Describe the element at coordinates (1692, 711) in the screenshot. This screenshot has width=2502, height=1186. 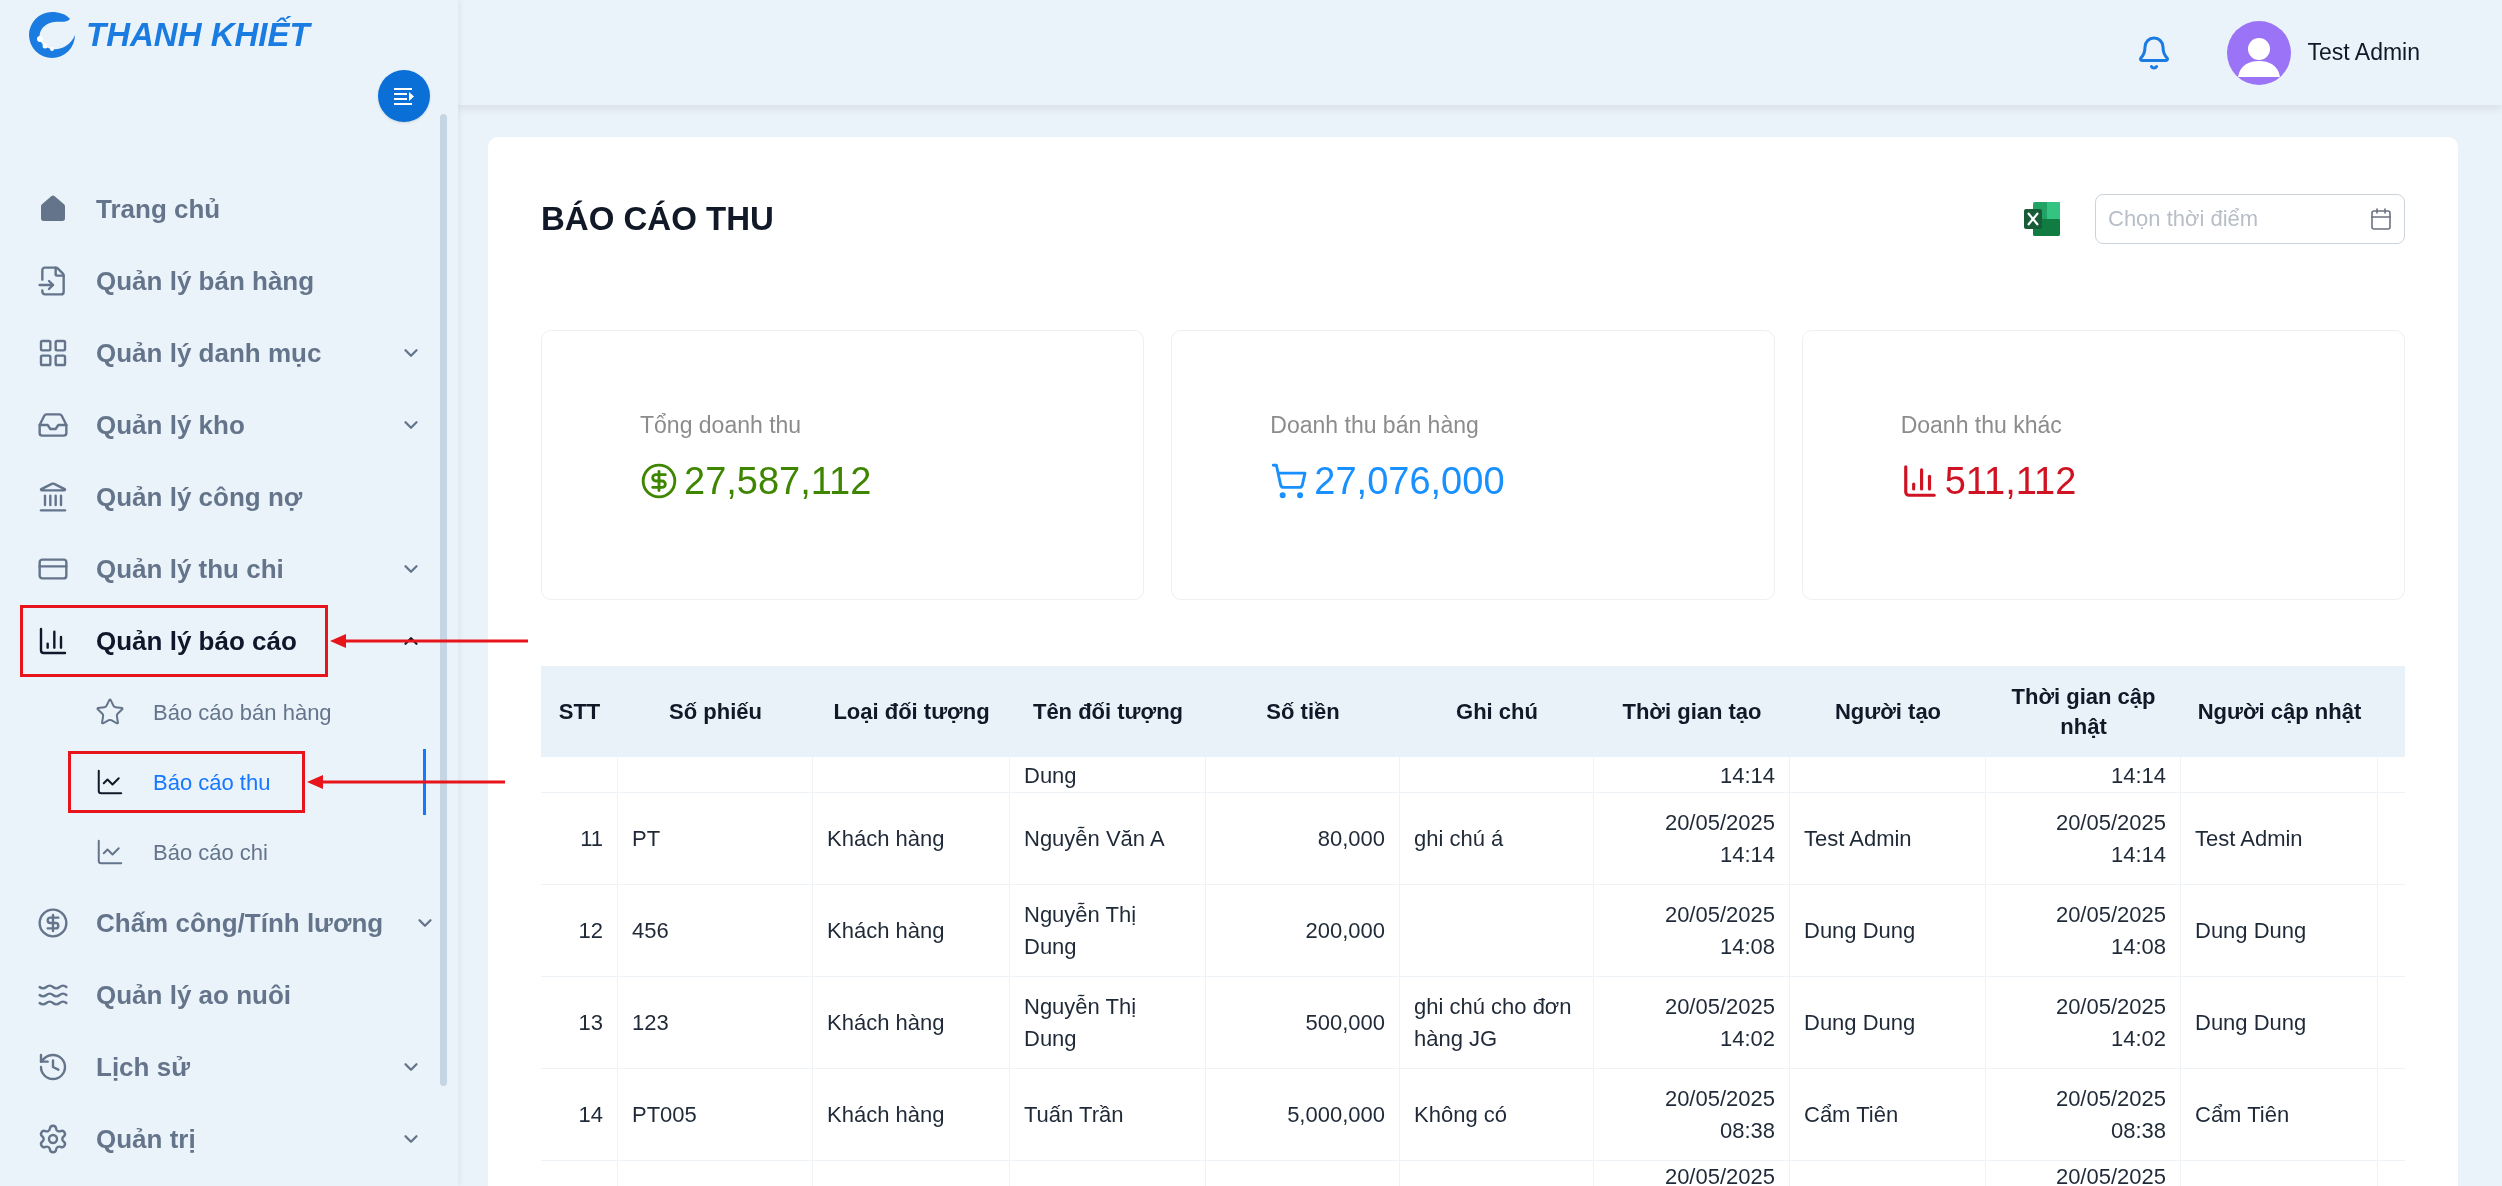
I see `column-header: Thời gian tạo` at that location.